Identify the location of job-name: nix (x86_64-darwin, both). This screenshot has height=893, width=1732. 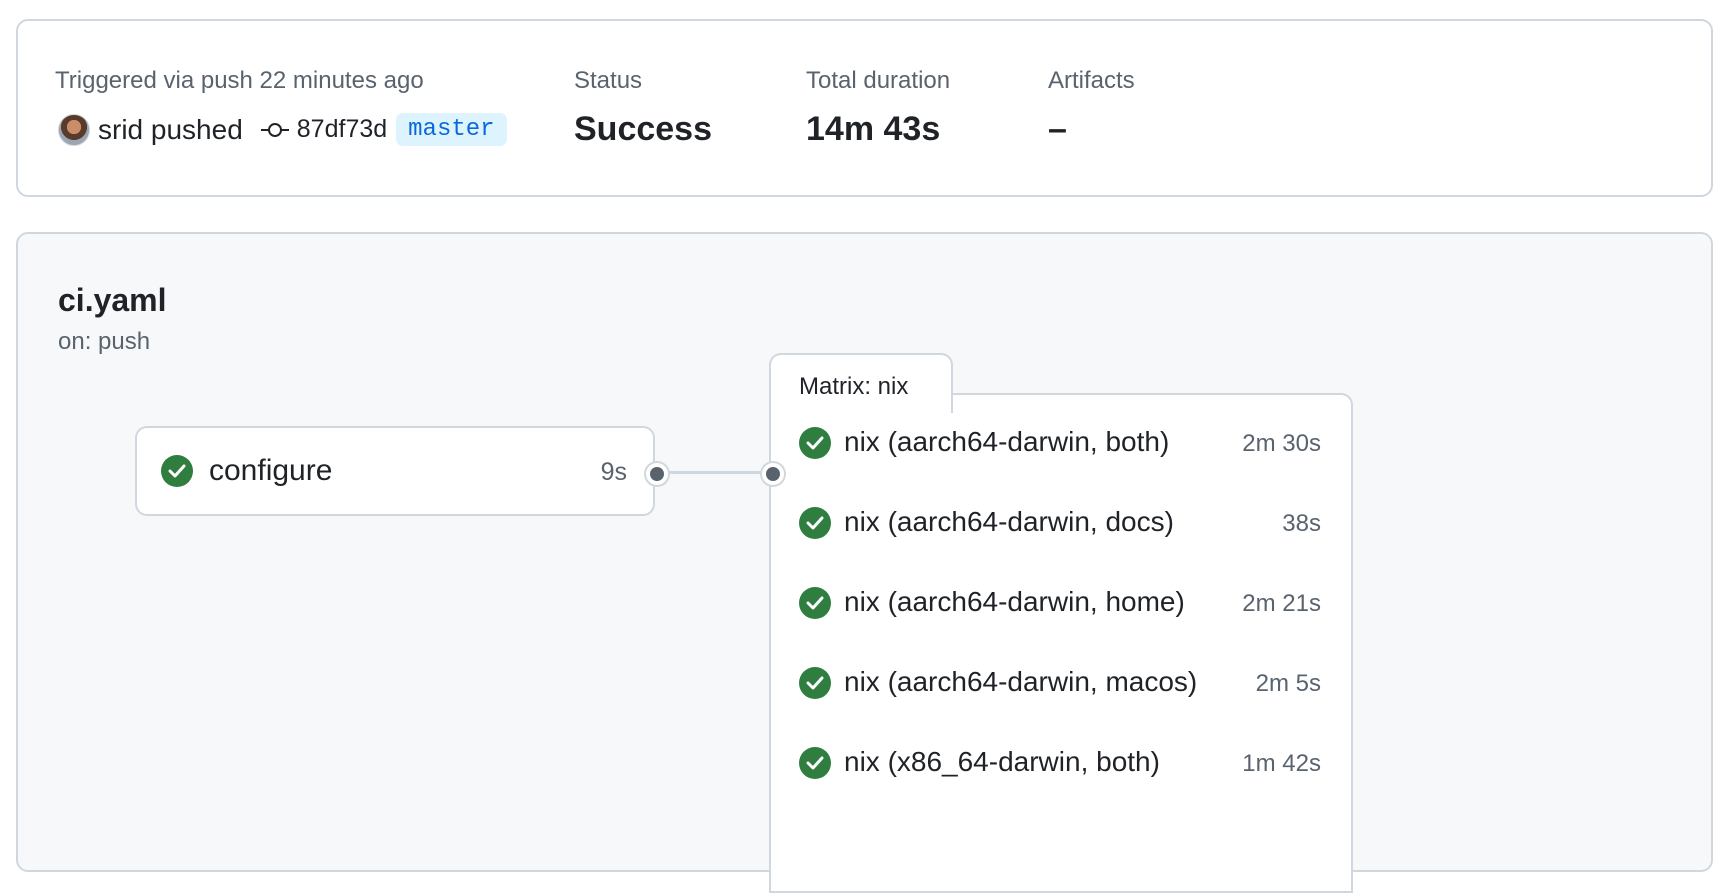
(1002, 761).